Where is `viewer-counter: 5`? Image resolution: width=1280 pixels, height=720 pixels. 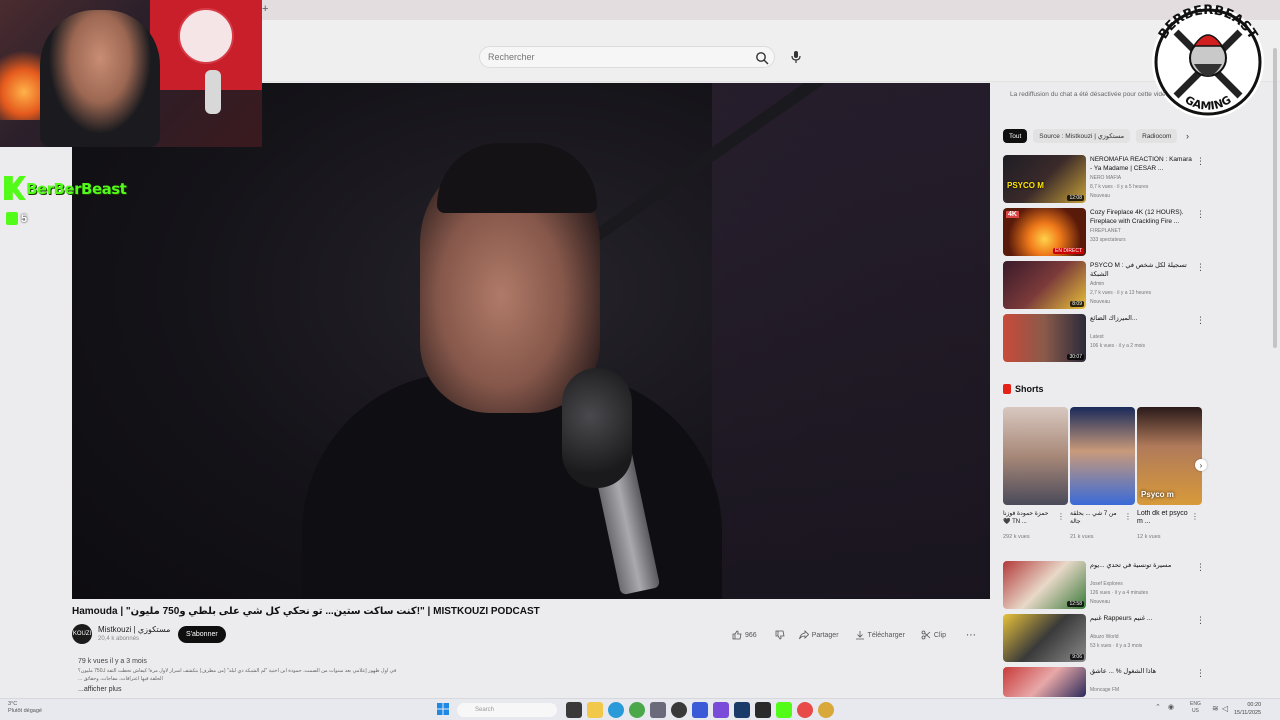
viewer-counter: 5 is located at coordinates (16, 218).